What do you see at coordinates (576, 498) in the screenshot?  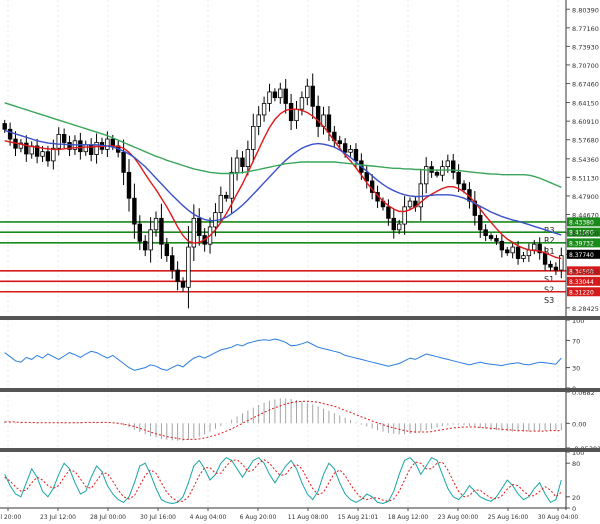 I see `oscillator-3-tick-label: 20` at bounding box center [576, 498].